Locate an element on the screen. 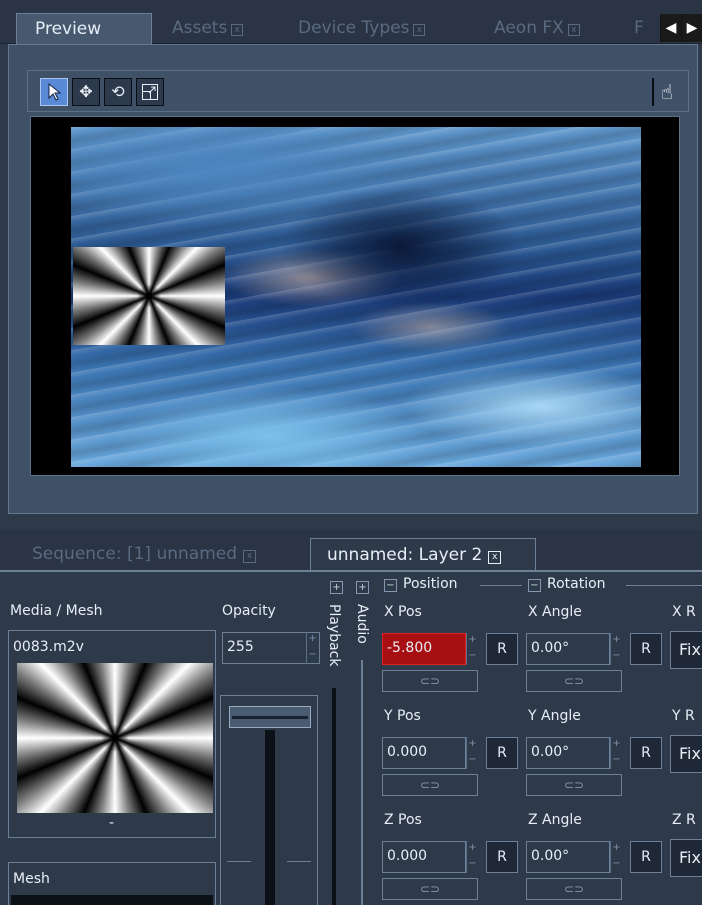 The height and width of the screenshot is (905, 702). x-pos-stepper: + − is located at coordinates (472, 649).